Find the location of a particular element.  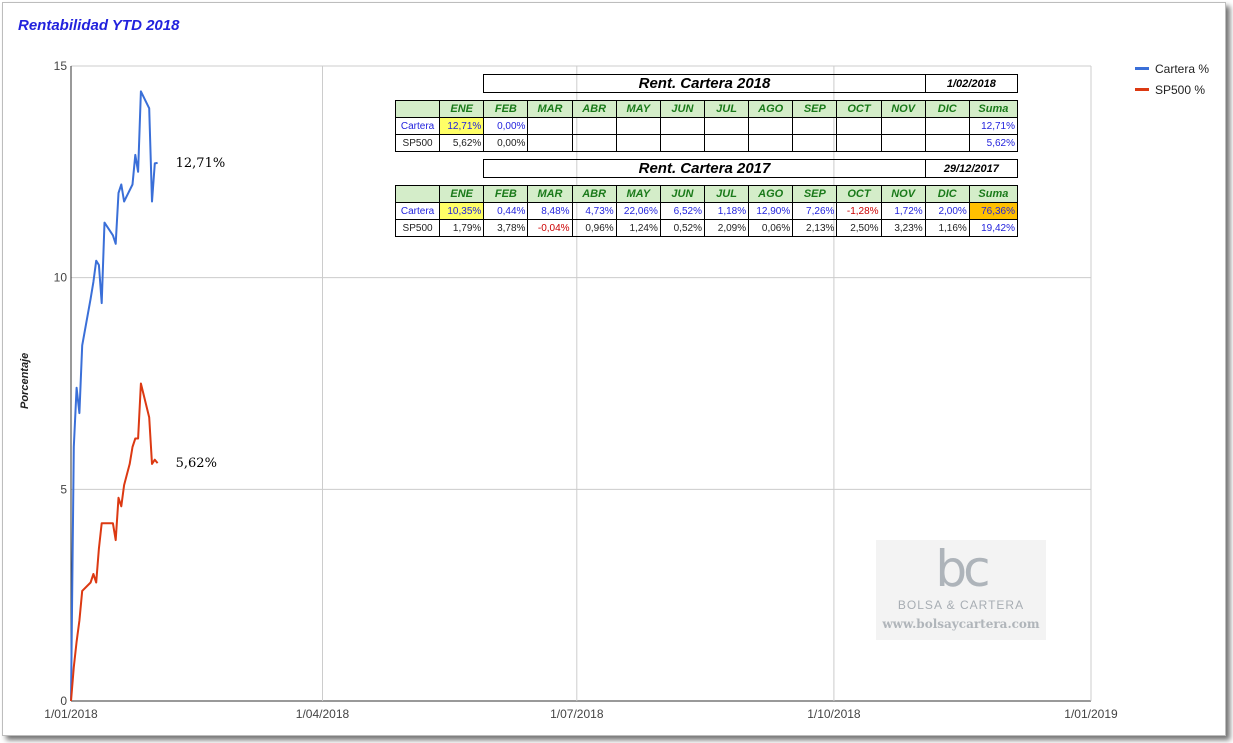

legend-item-sp500: SP500 % is located at coordinates (1172, 89).